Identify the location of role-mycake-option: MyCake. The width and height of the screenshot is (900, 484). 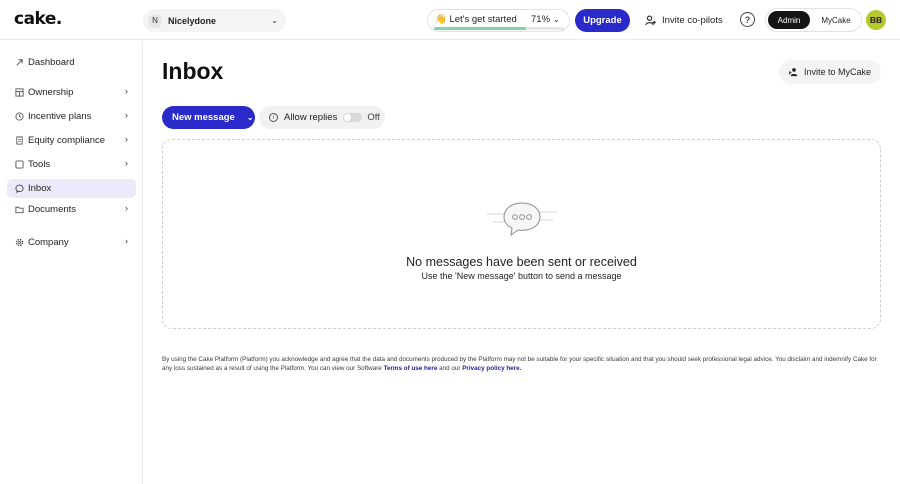
(836, 20).